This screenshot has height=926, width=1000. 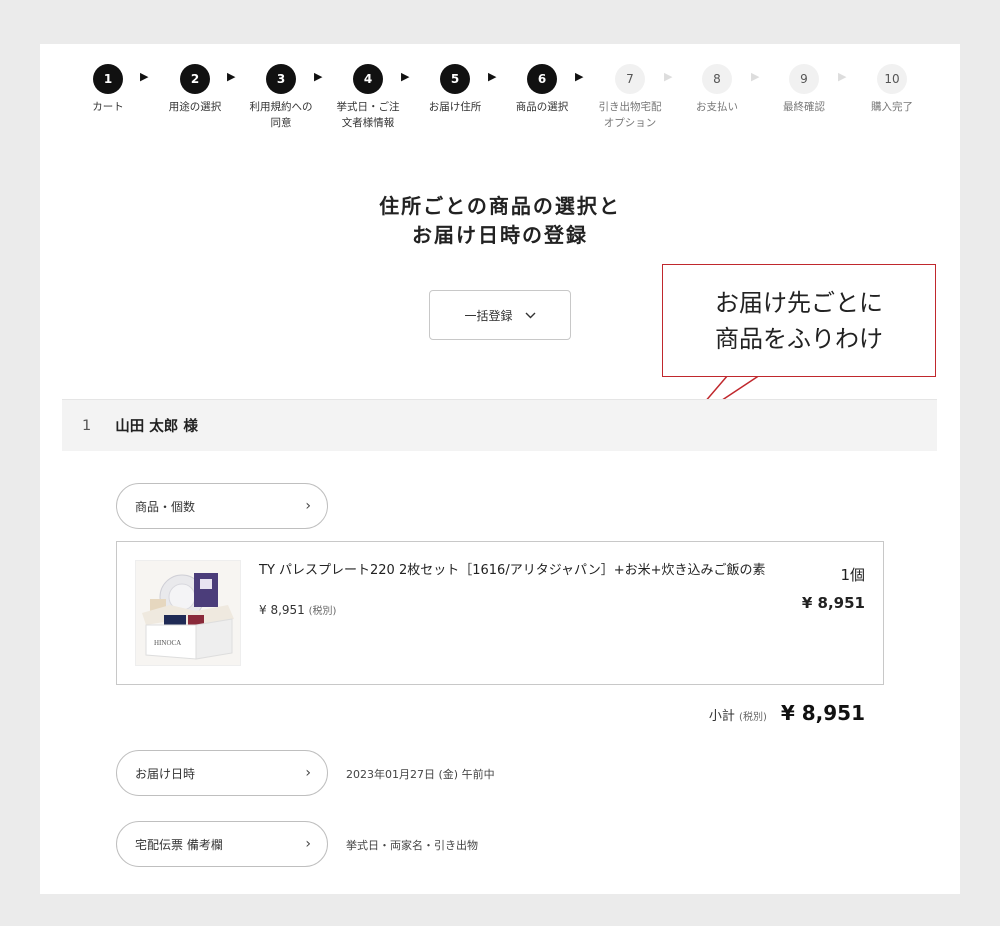 What do you see at coordinates (892, 79) in the screenshot?
I see `step-number: 10` at bounding box center [892, 79].